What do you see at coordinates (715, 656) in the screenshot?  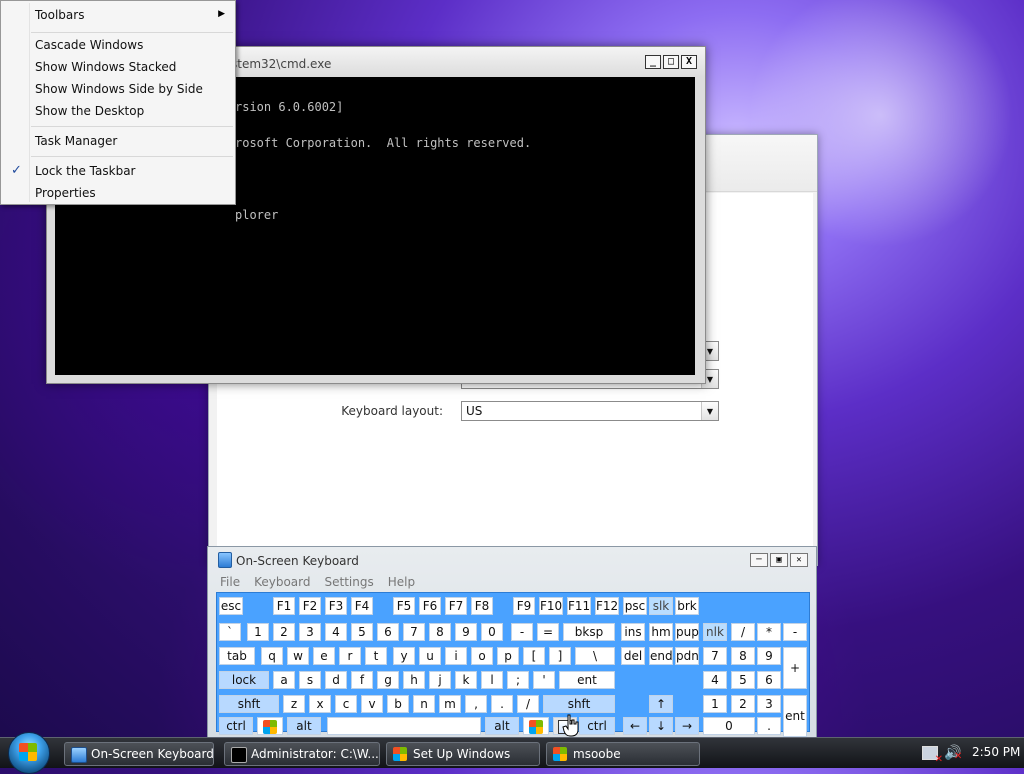 I see `key-num-7: 7` at bounding box center [715, 656].